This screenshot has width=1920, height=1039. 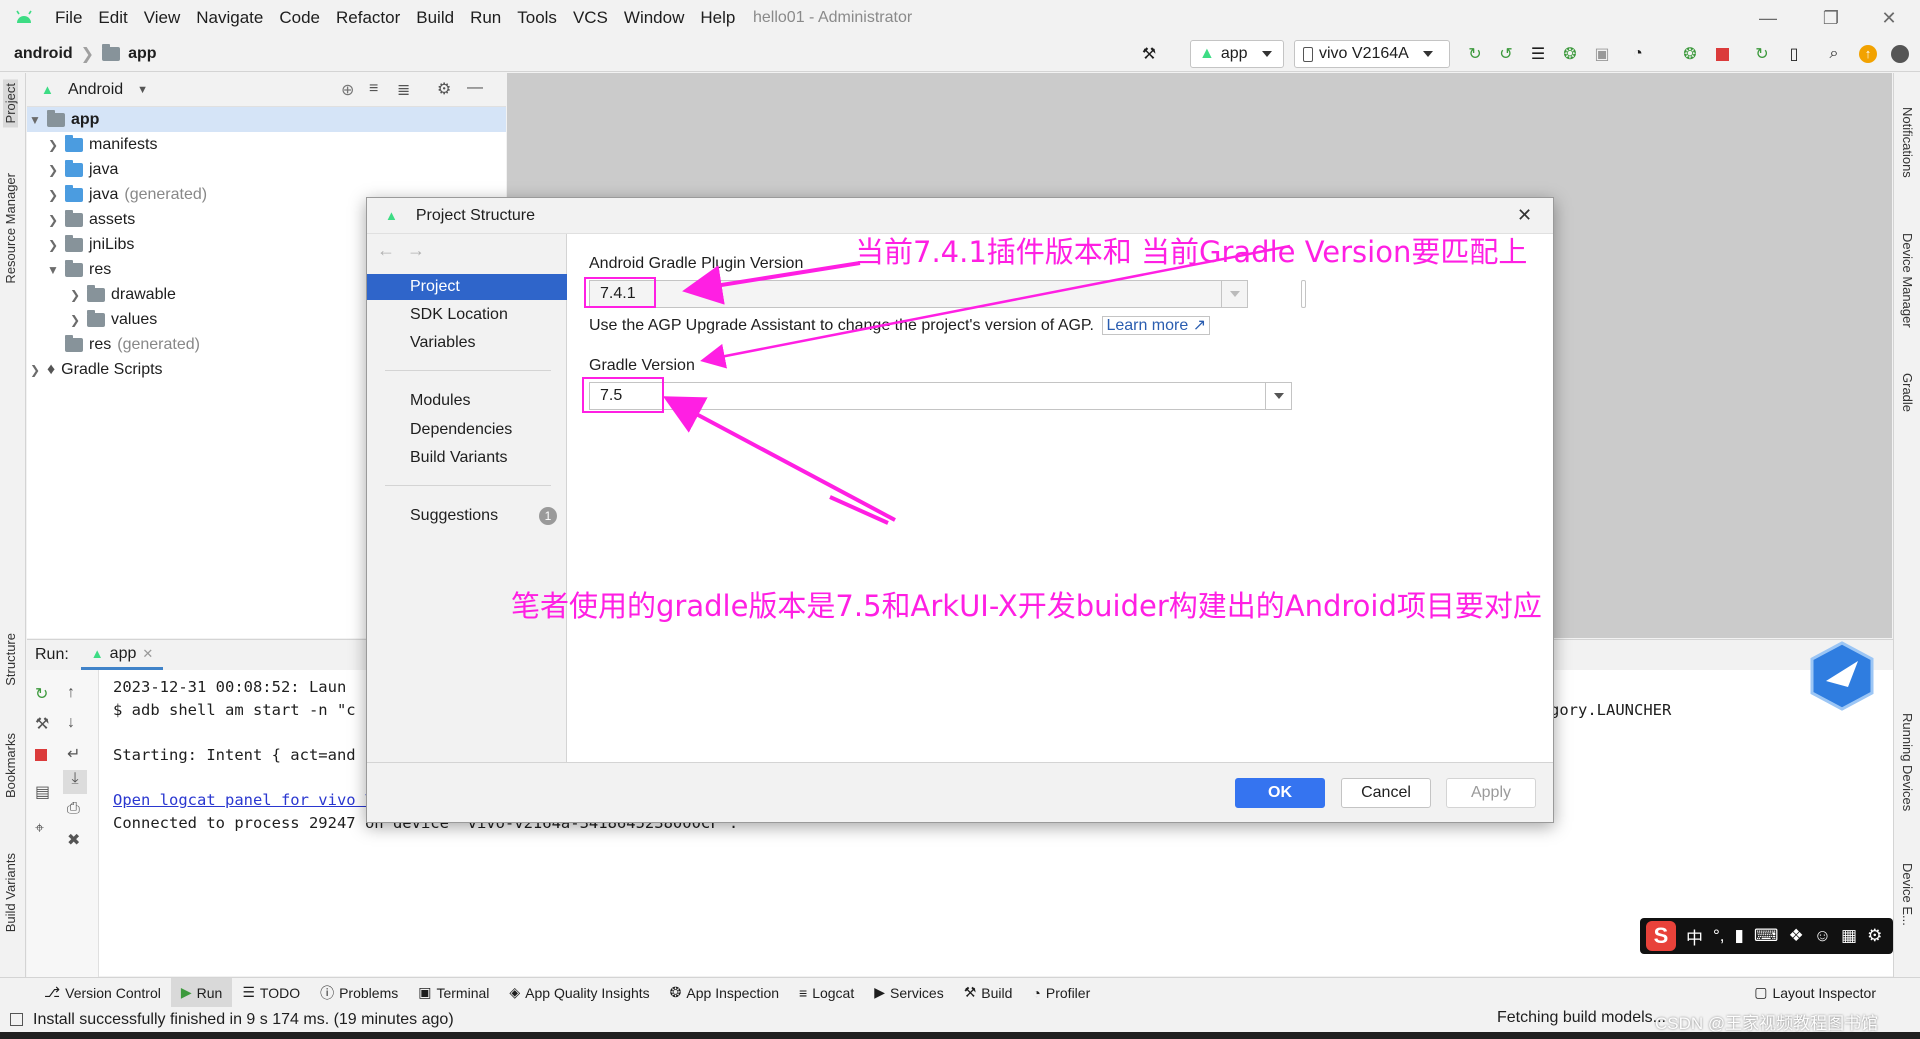 I want to click on tab-problems: ⓘ Problems, so click(x=359, y=993).